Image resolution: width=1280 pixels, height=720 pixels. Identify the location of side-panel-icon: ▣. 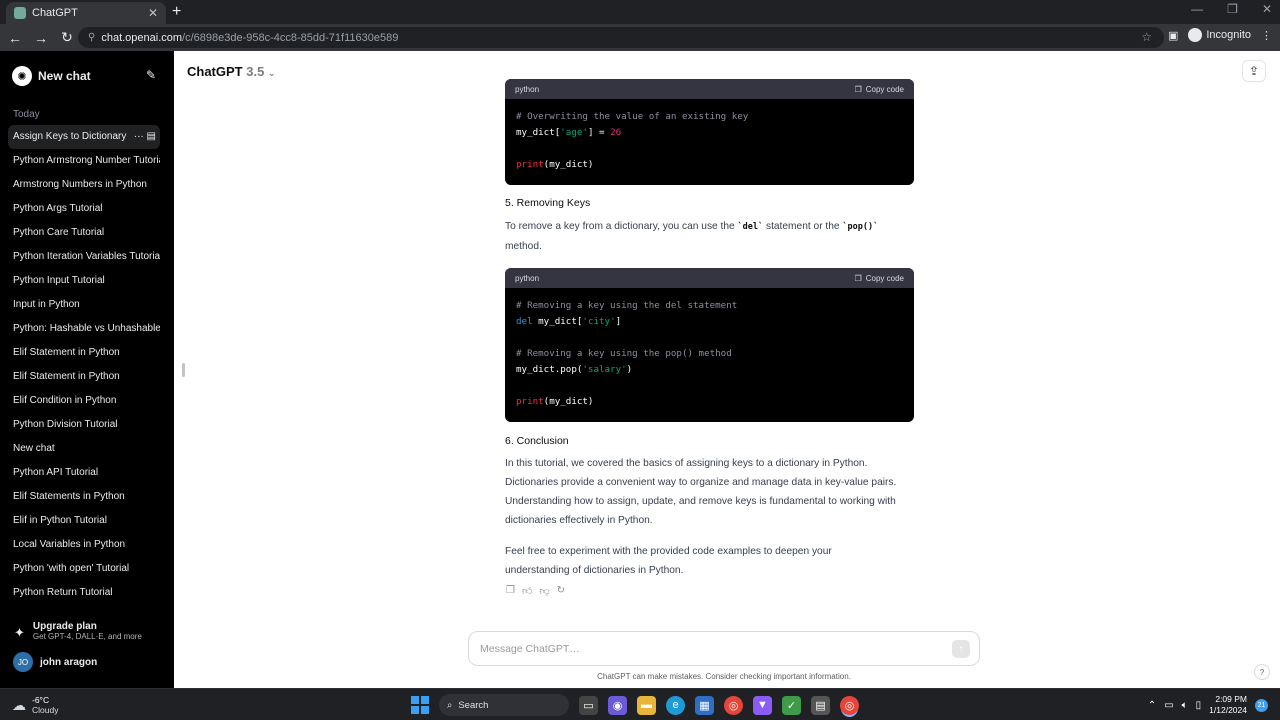
(1173, 35).